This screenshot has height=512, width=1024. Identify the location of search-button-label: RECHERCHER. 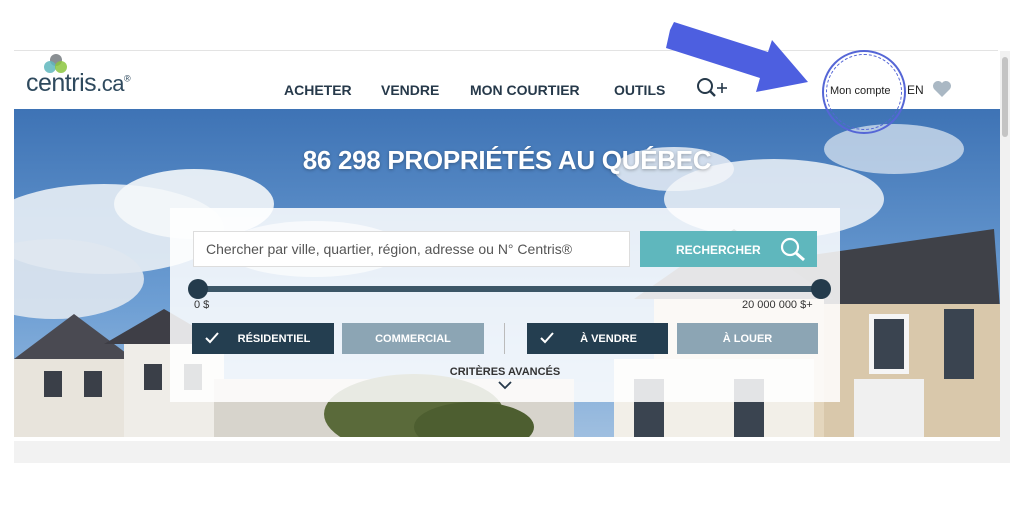
(718, 250).